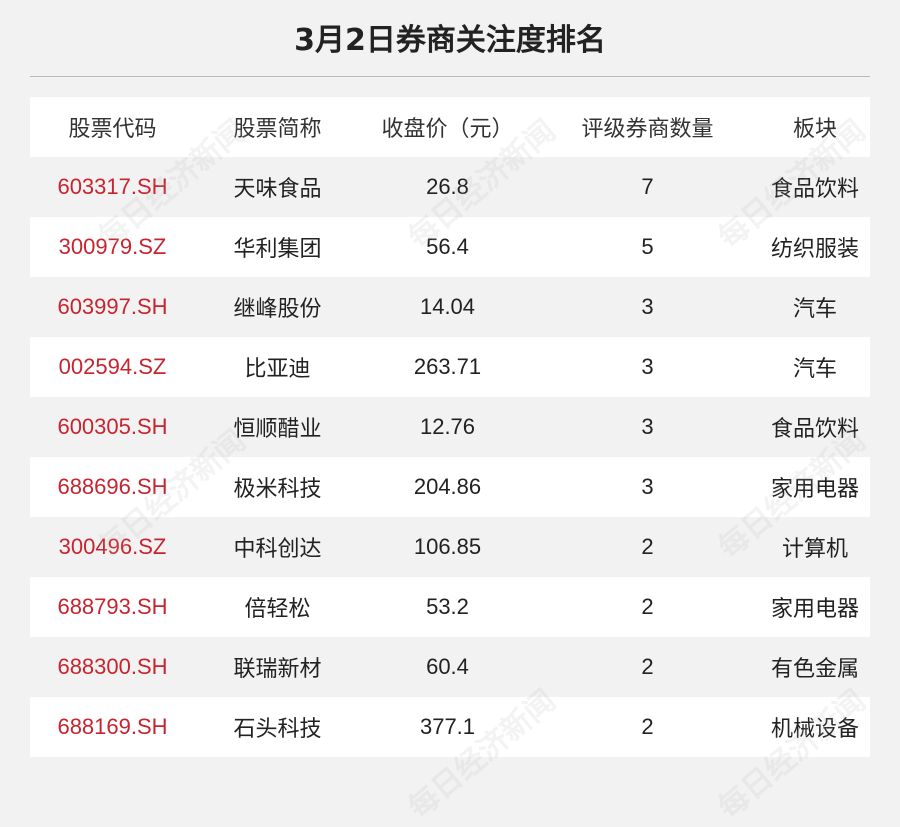 The height and width of the screenshot is (827, 900). Describe the element at coordinates (277, 729) in the screenshot. I see `stock-name-cell: 石头科技` at that location.